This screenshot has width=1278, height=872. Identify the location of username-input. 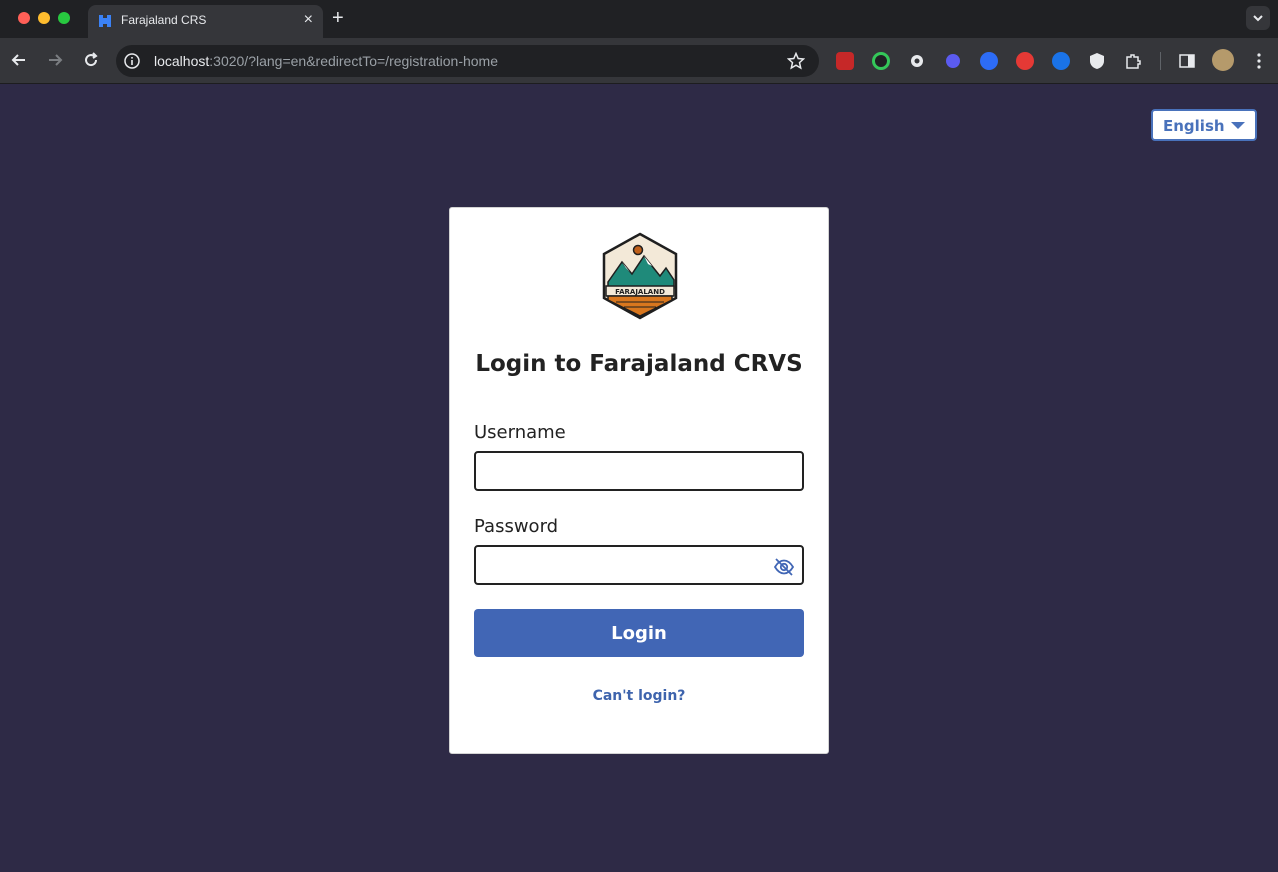
(639, 471).